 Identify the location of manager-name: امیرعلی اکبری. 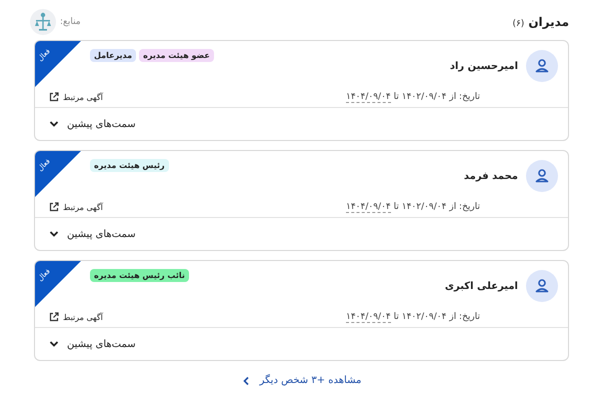
(481, 286).